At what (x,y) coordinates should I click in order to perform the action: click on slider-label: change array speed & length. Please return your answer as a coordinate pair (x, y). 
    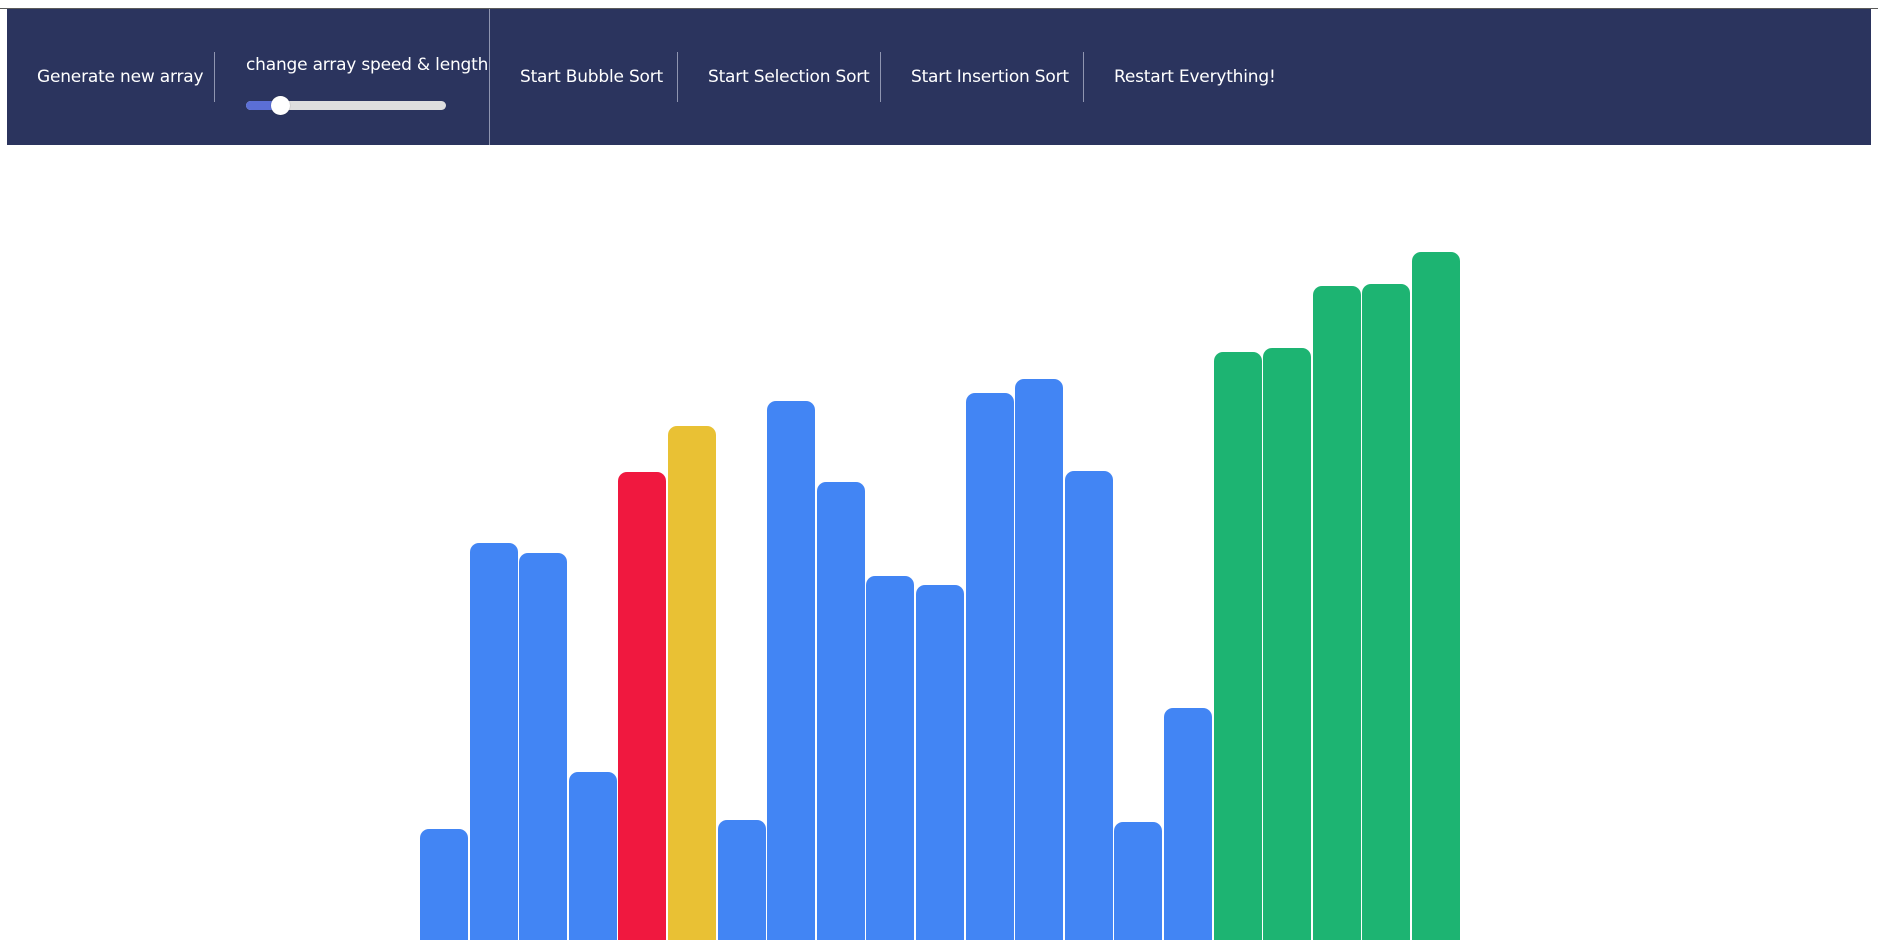
    Looking at the image, I should click on (367, 65).